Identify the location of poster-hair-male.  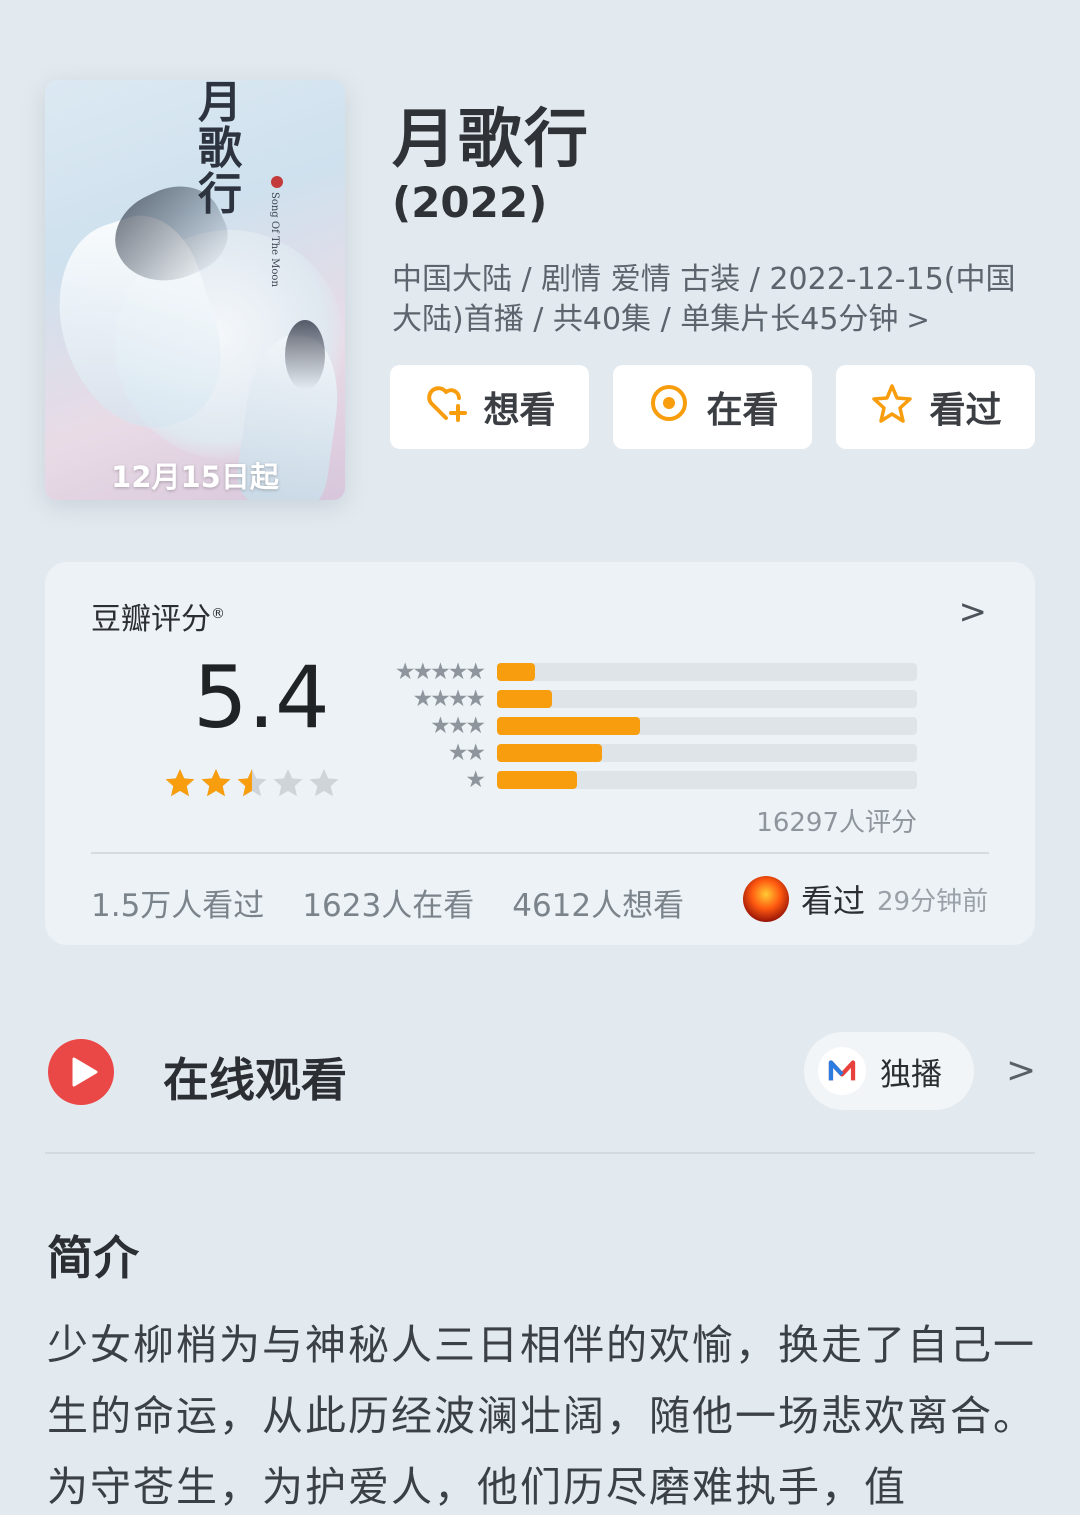
(305, 355).